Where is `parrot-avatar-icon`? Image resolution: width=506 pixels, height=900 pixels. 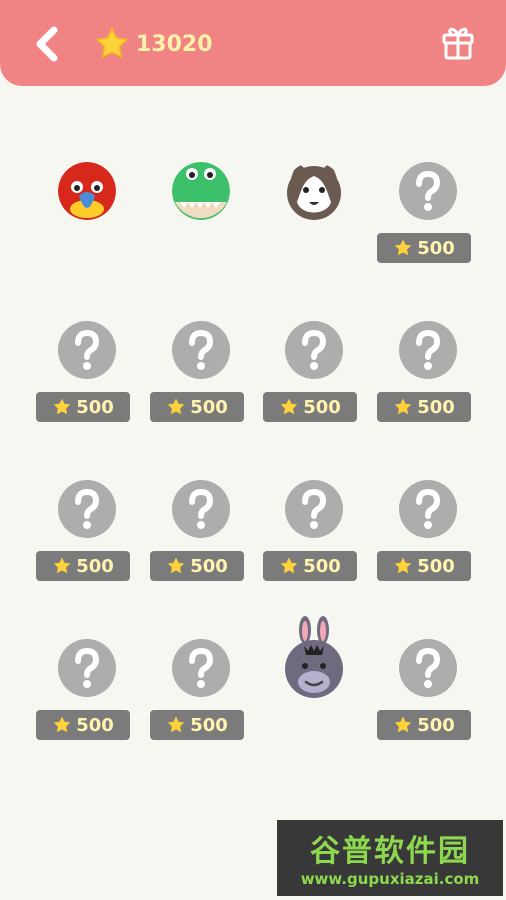 parrot-avatar-icon is located at coordinates (87, 191).